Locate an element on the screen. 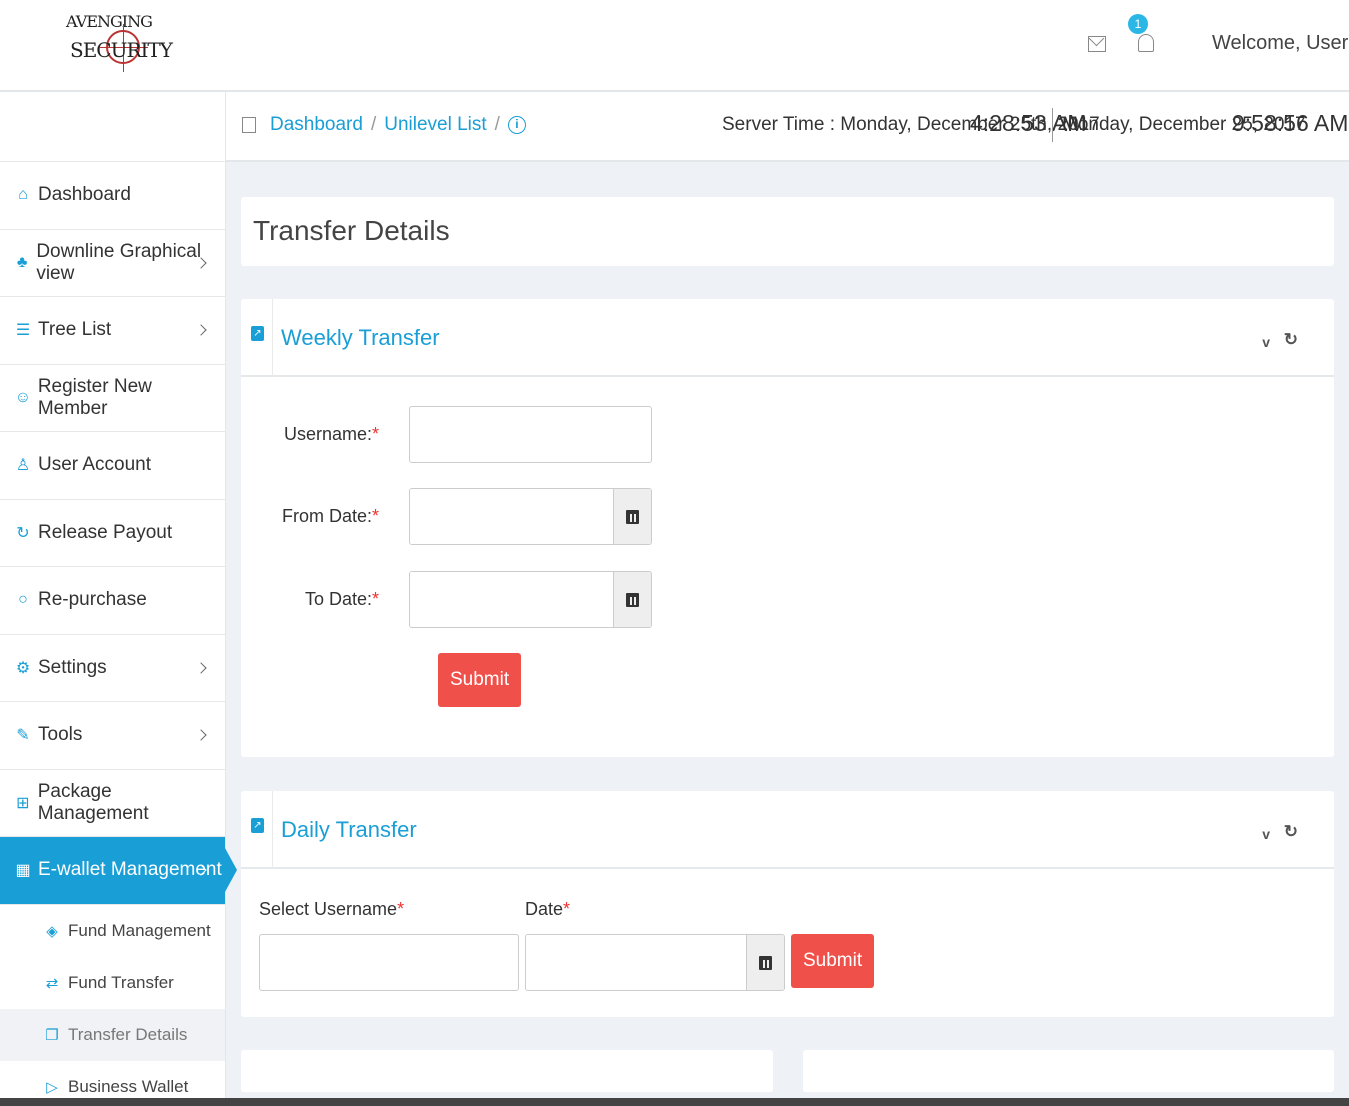 The width and height of the screenshot is (1349, 1106). submenu-item-transfer-details: ❐ Transfer Details is located at coordinates (112, 1034).